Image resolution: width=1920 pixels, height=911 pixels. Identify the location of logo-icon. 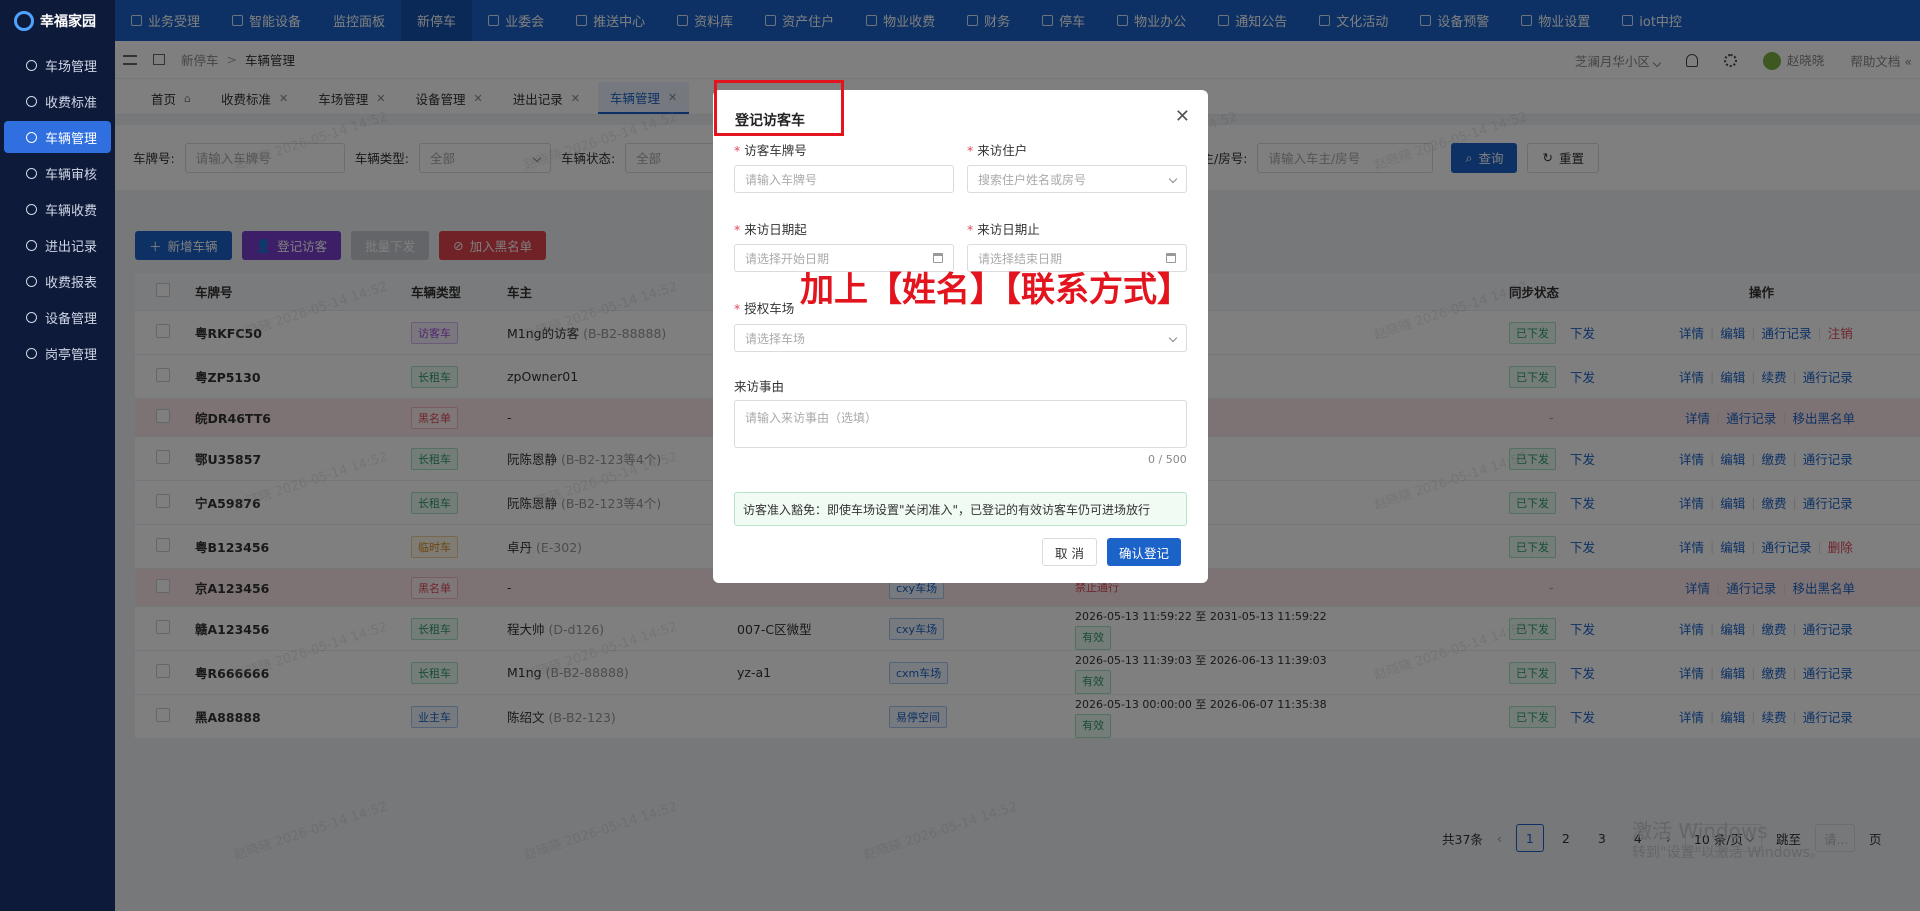
(24, 20).